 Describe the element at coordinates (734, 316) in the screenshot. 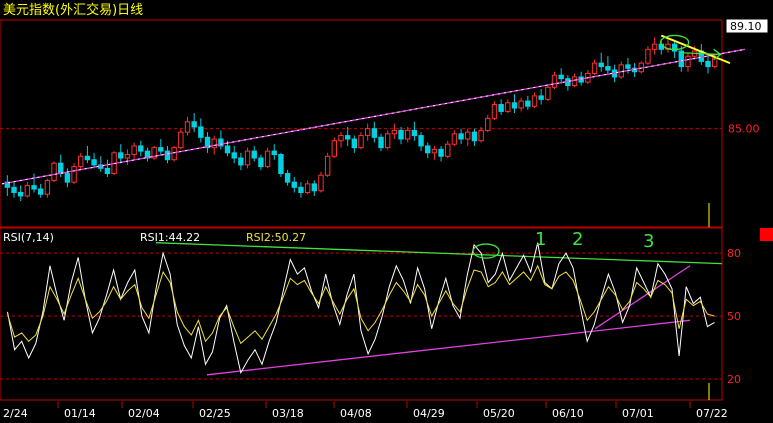

I see `rsi-y-tick-label: 50` at that location.